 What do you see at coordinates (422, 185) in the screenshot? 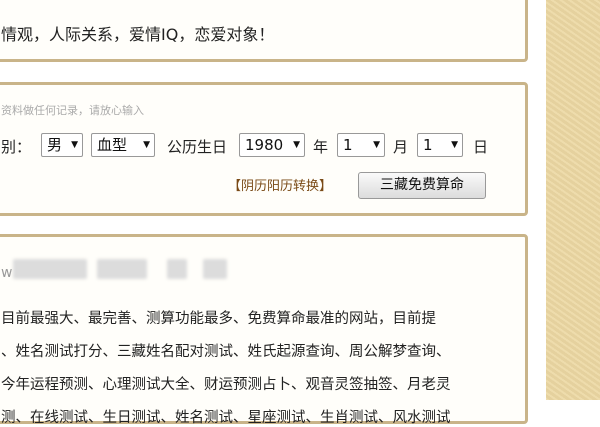
I see `free-fortune-button: 三藏免费算命` at bounding box center [422, 185].